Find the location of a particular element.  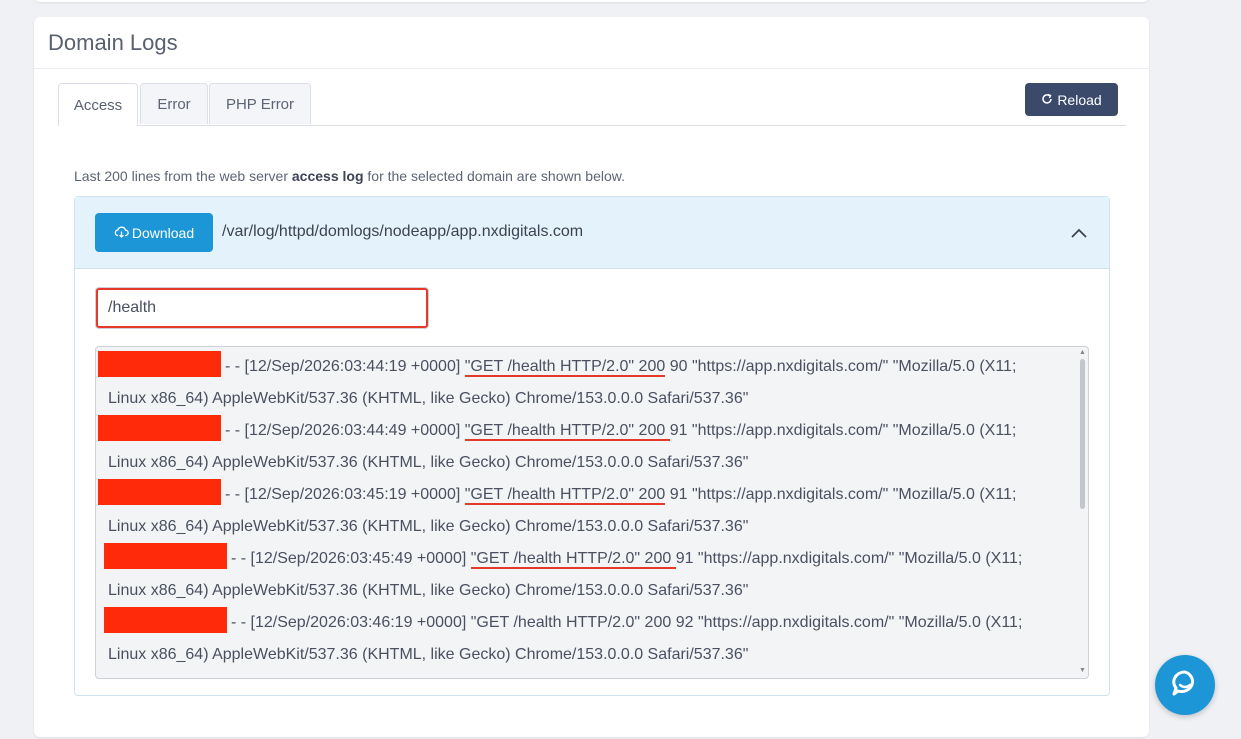

refresh-icon is located at coordinates (1047, 100).